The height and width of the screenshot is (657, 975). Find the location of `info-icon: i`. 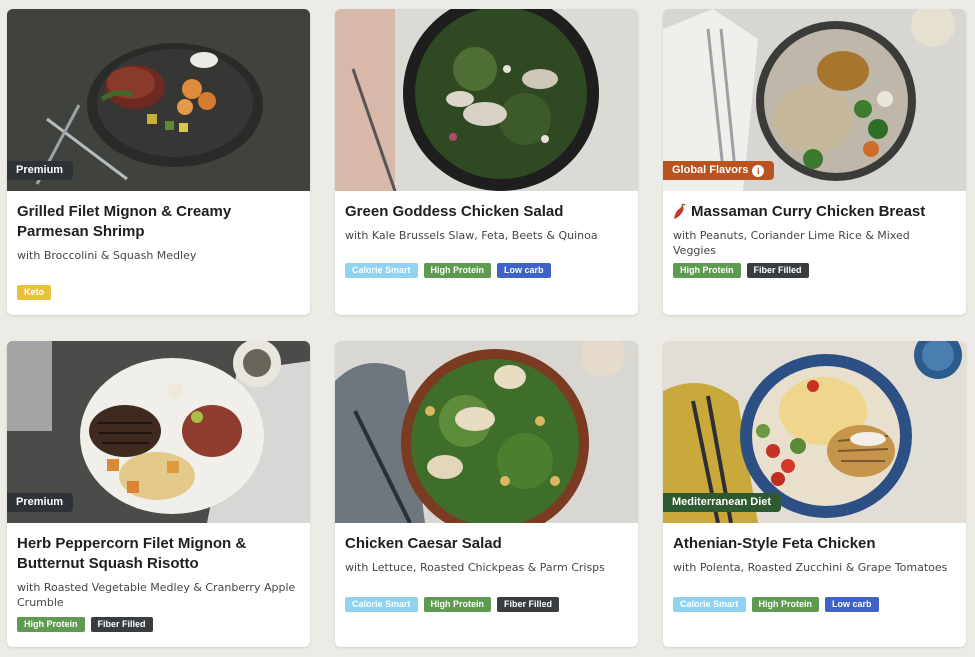

info-icon: i is located at coordinates (758, 170).